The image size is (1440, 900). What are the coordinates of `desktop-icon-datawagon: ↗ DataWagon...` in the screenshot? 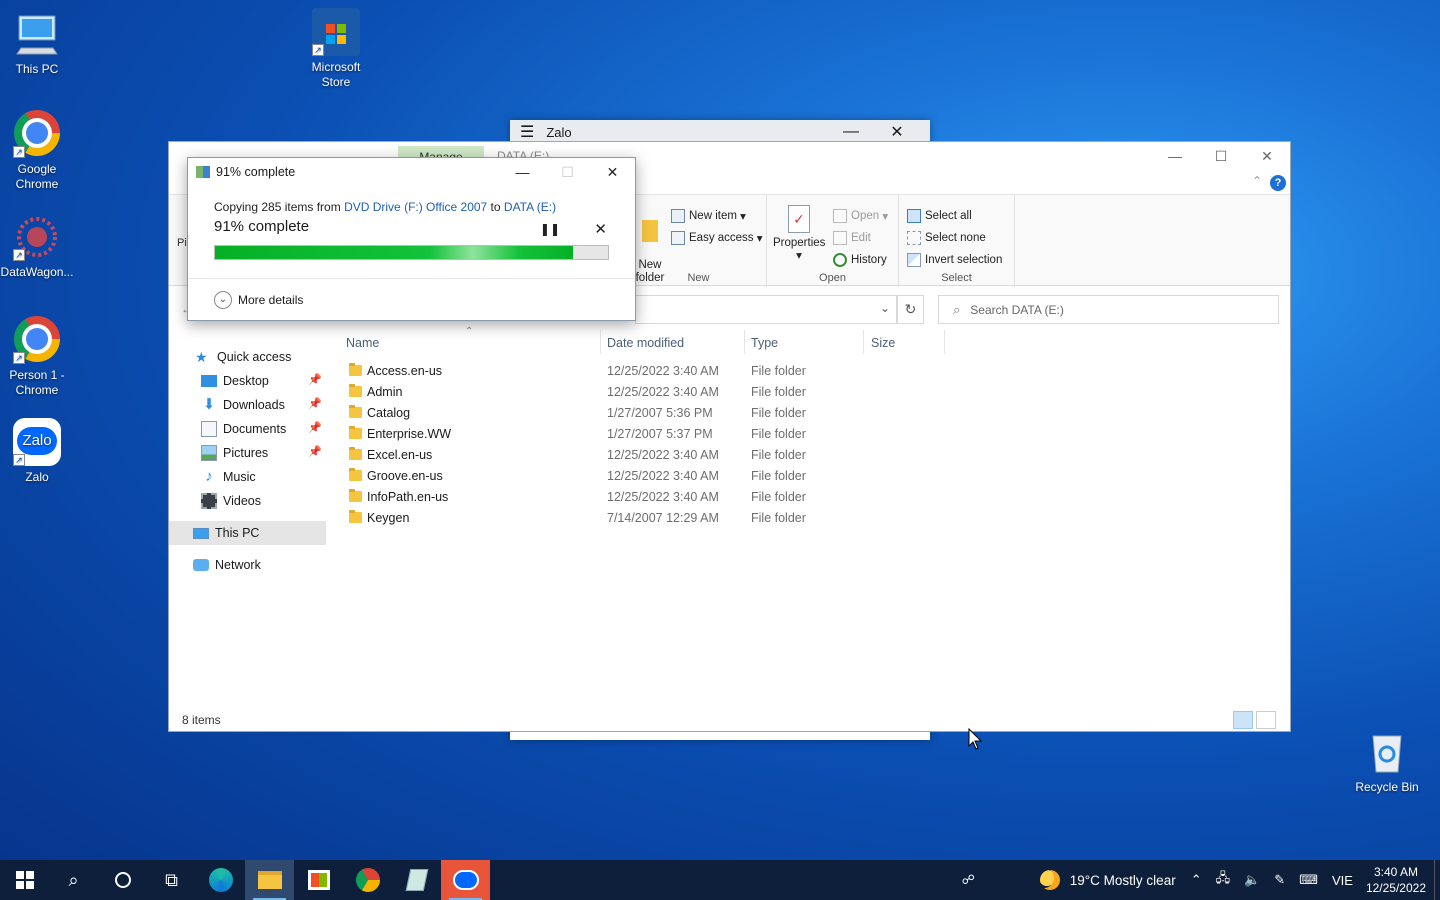 It's located at (38, 246).